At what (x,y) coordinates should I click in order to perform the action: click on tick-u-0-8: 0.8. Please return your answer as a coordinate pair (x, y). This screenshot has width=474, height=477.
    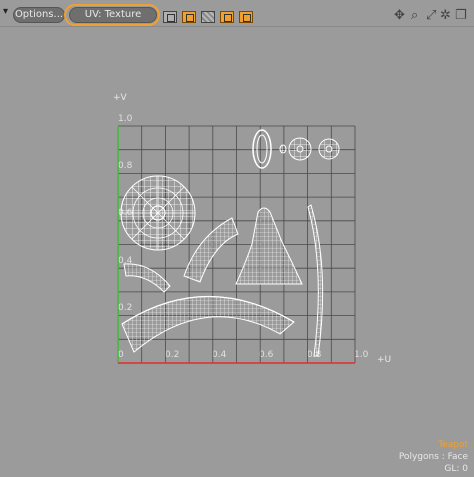
    Looking at the image, I should click on (314, 355).